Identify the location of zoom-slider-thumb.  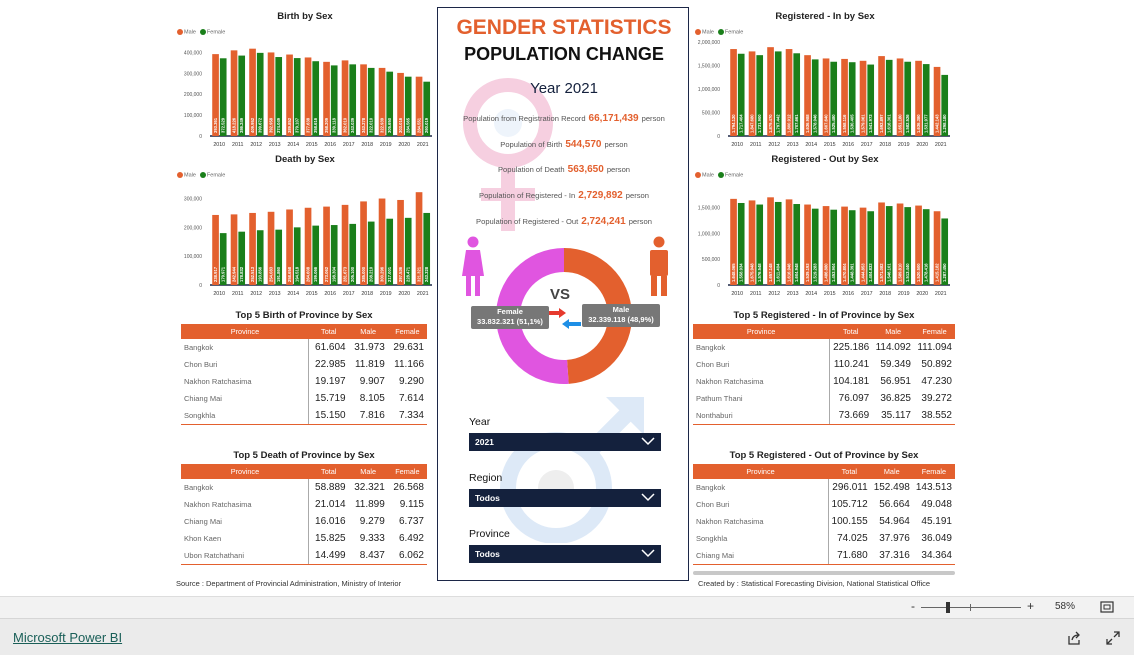
(948, 607).